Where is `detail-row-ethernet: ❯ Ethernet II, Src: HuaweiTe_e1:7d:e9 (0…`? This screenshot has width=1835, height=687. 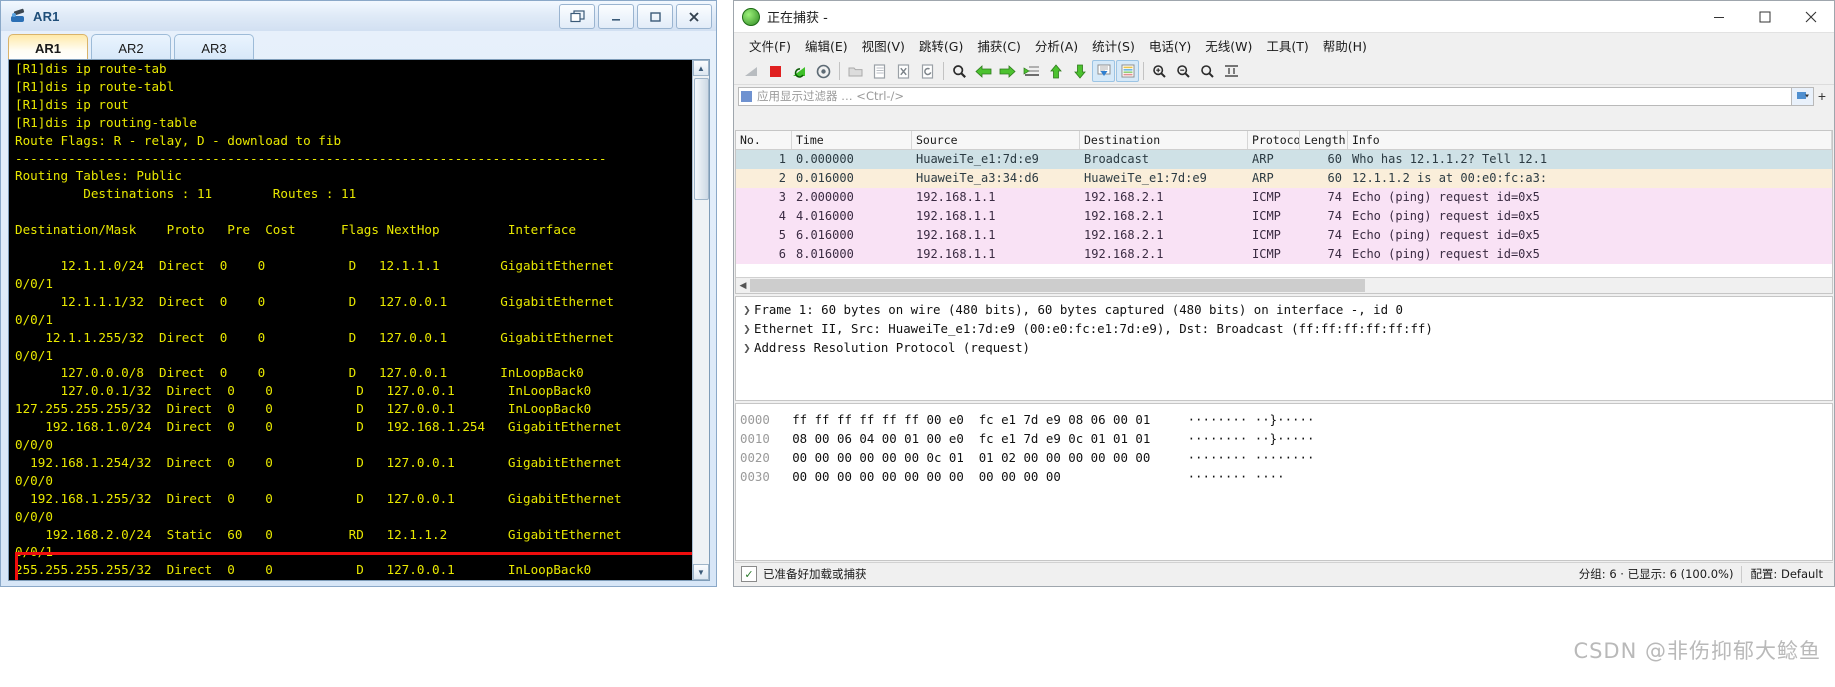 detail-row-ethernet: ❯ Ethernet II, Src: HuaweiTe_e1:7d:e9 (0… is located at coordinates (1286, 328).